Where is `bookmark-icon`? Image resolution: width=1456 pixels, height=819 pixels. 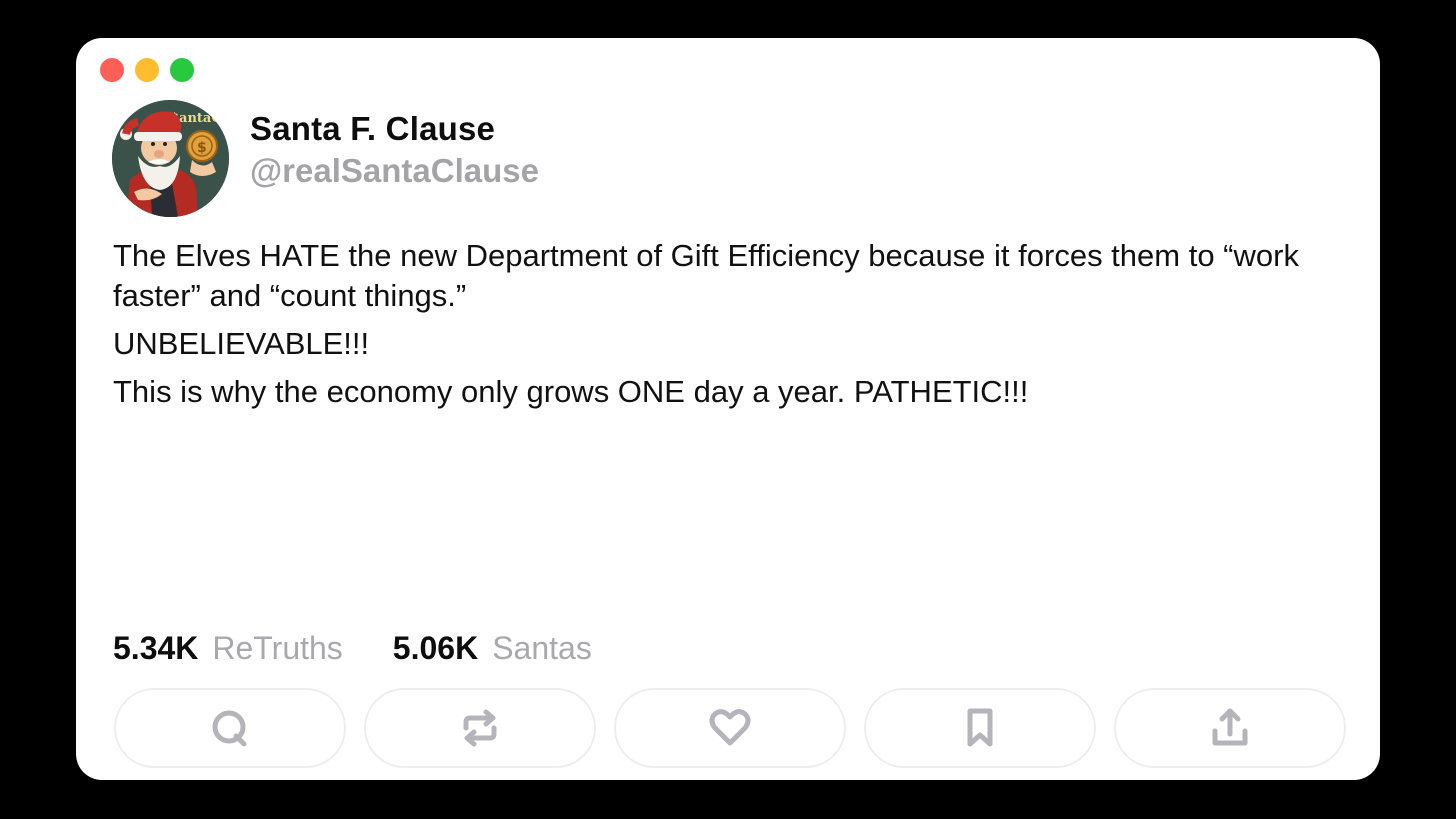
bookmark-icon is located at coordinates (980, 727).